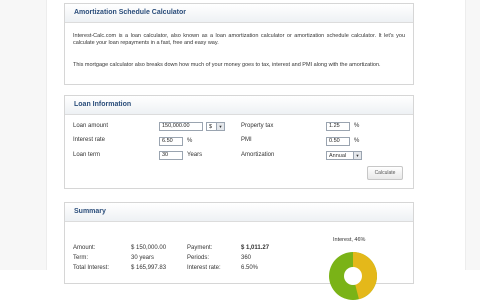  I want to click on summary-term-label: Term:, so click(80, 258).